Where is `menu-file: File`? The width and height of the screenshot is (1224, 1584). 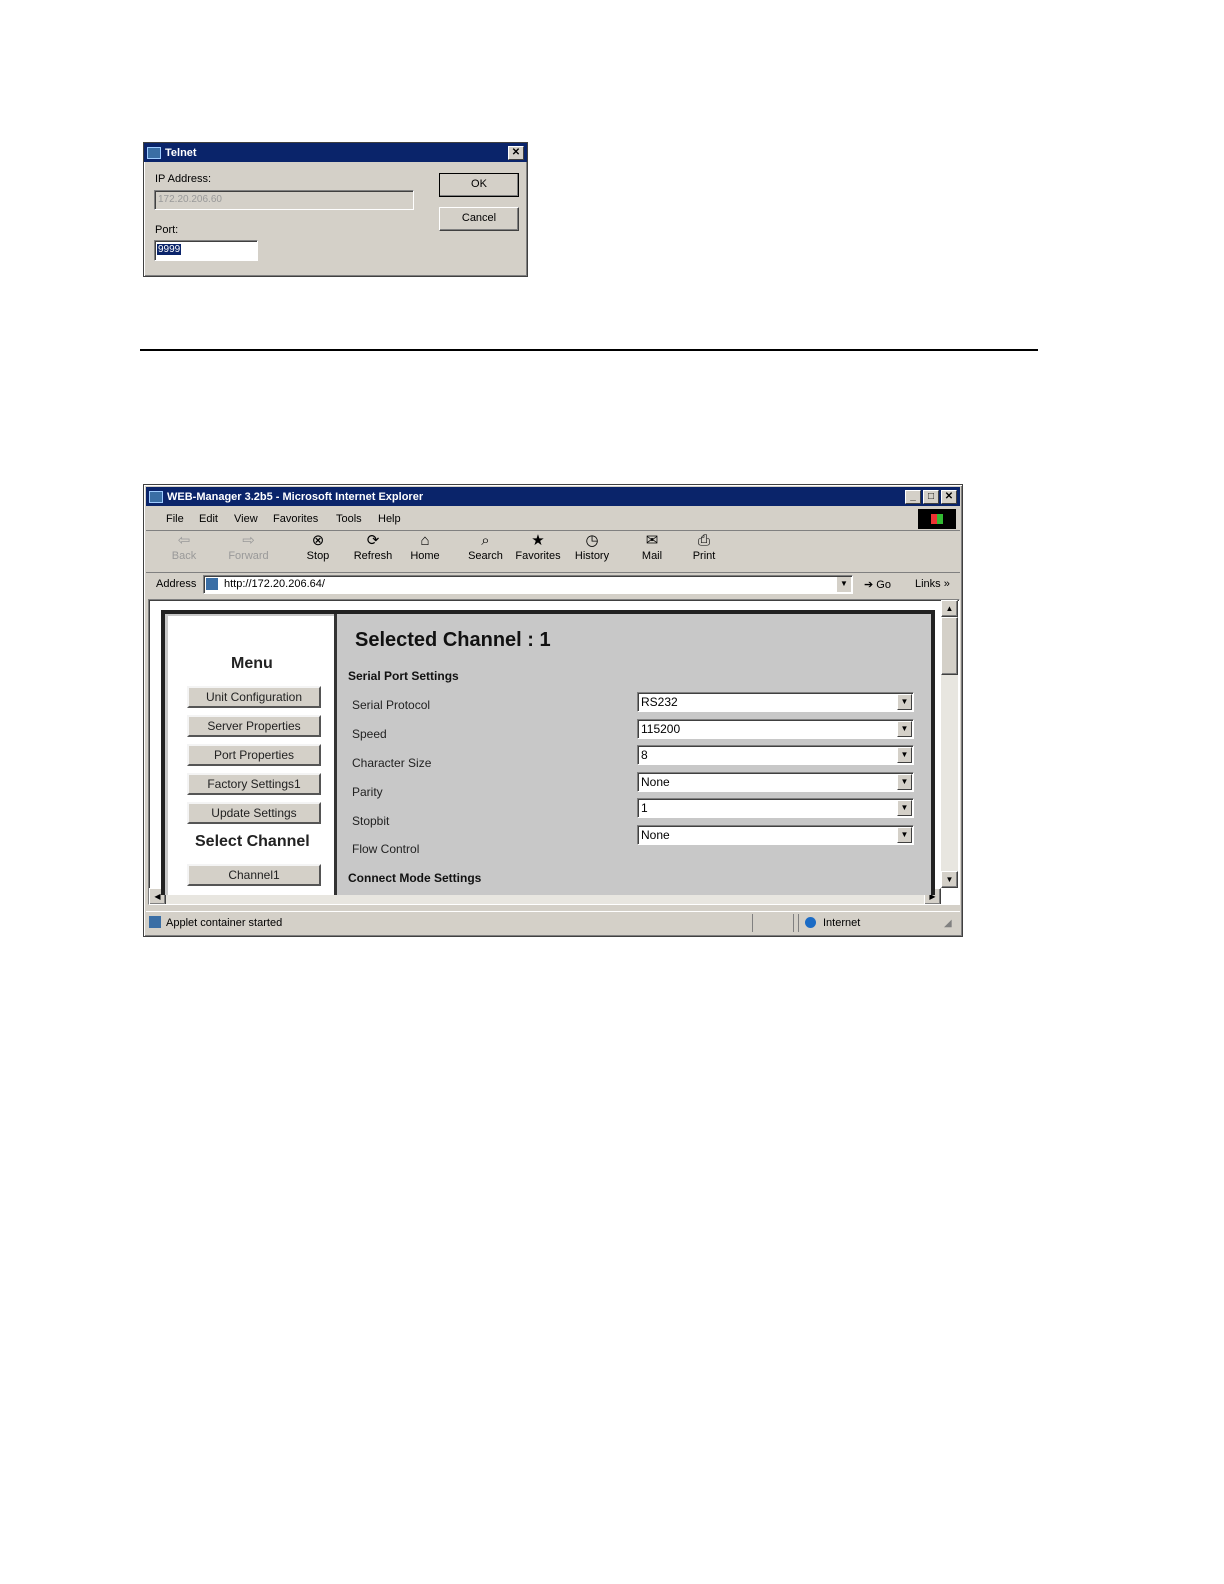
menu-file: File is located at coordinates (175, 519).